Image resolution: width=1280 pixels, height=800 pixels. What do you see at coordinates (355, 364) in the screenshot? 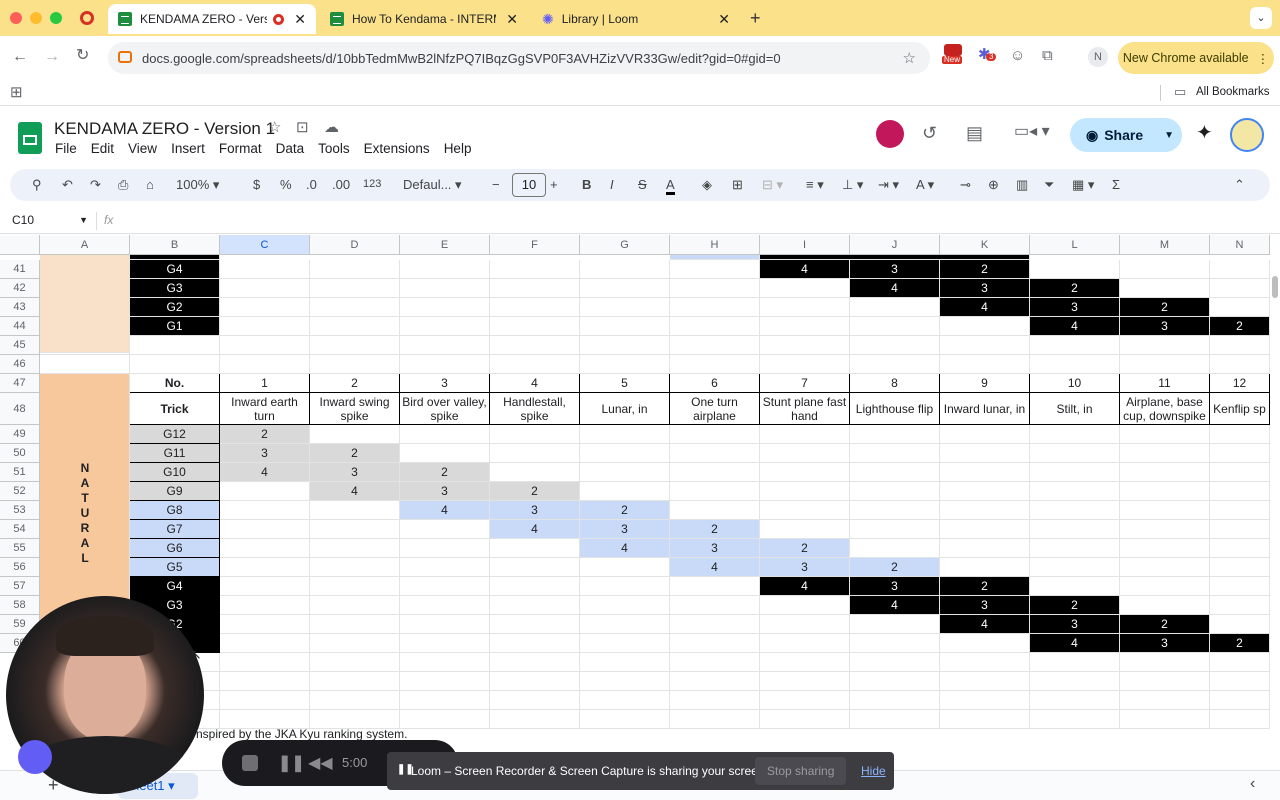
I see `cell-d46` at bounding box center [355, 364].